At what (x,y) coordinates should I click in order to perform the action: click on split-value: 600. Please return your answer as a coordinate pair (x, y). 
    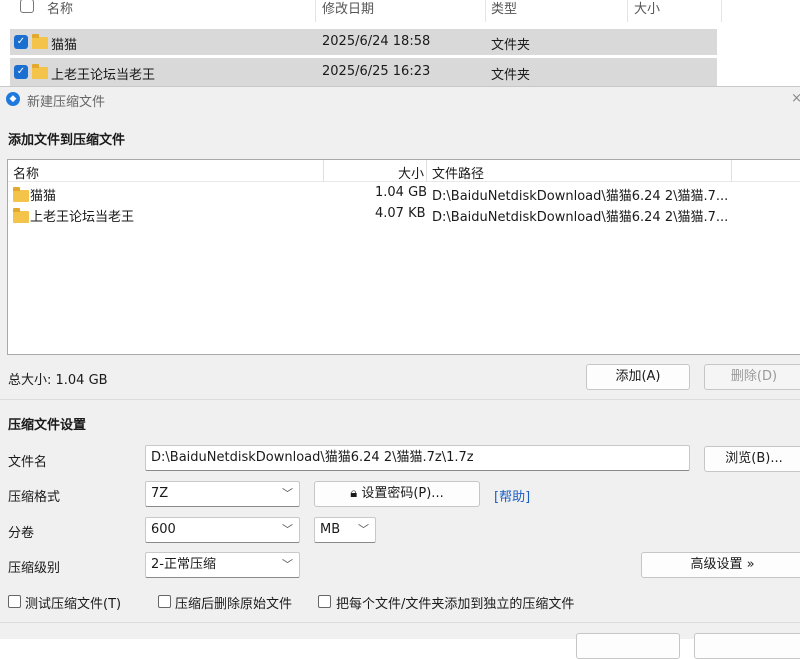
    Looking at the image, I should click on (163, 529).